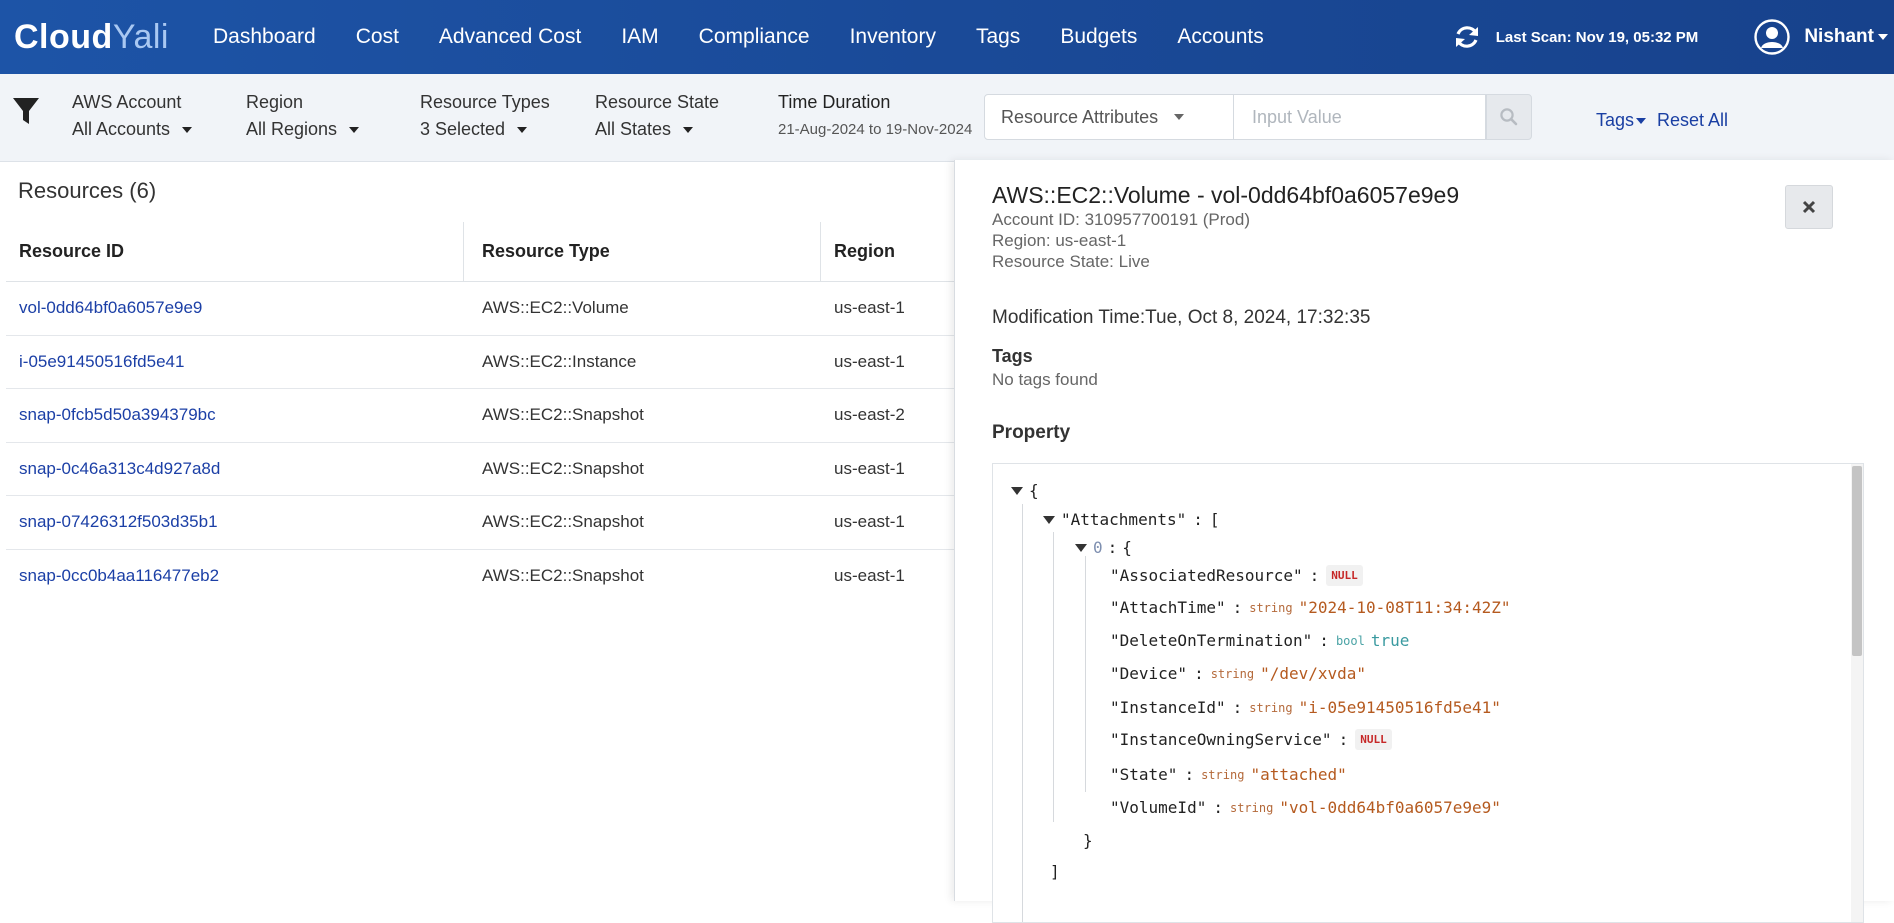 This screenshot has height=923, width=1894. What do you see at coordinates (1390, 807) in the screenshot?
I see `json-string-value: "vol-0dd64bf0a6057e9e9"` at bounding box center [1390, 807].